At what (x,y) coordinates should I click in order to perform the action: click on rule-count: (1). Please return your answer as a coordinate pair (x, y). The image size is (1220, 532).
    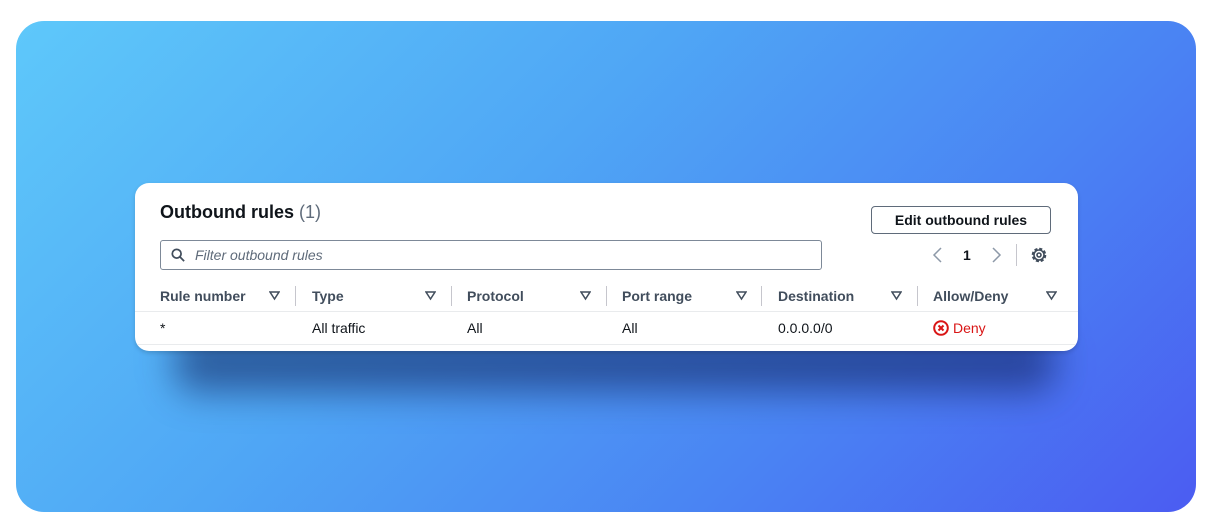
    Looking at the image, I should click on (310, 212).